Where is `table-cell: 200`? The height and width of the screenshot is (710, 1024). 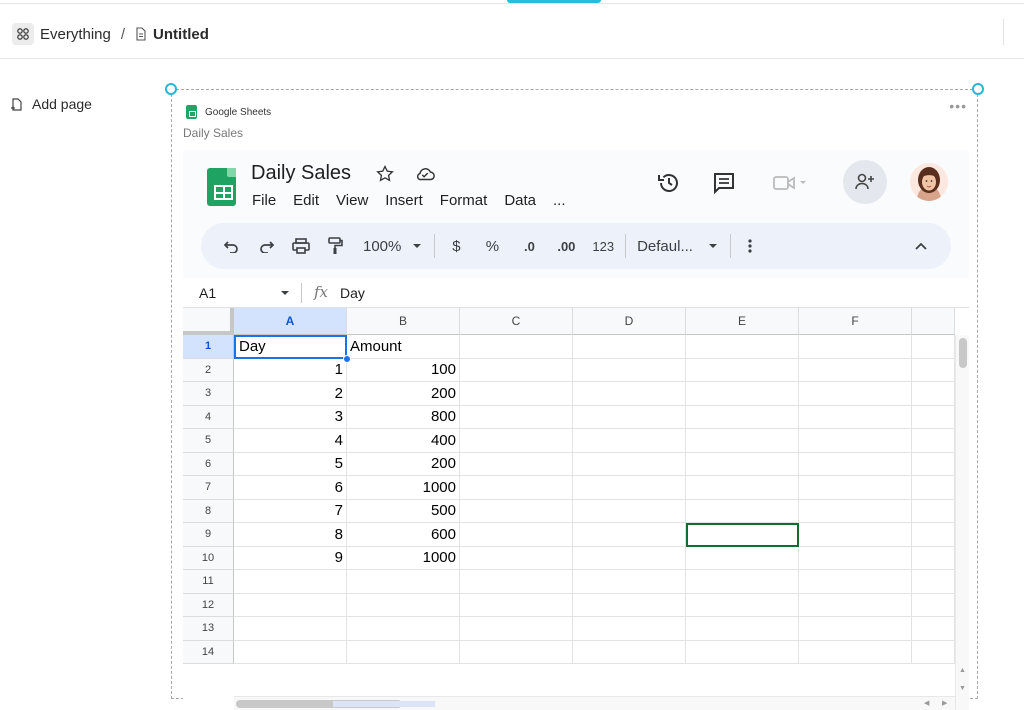
table-cell: 200 is located at coordinates (403, 464).